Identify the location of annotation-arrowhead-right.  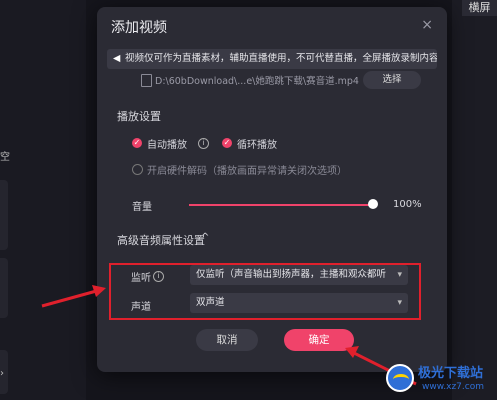
(352, 352).